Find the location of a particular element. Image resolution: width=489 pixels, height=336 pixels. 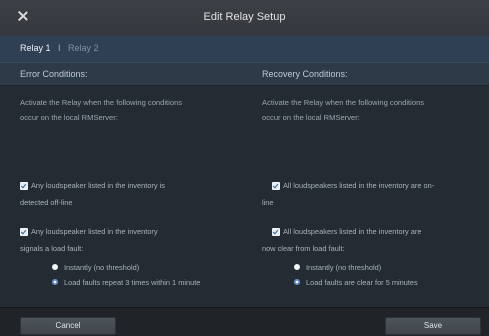

cancel-button: Cancel is located at coordinates (68, 326).